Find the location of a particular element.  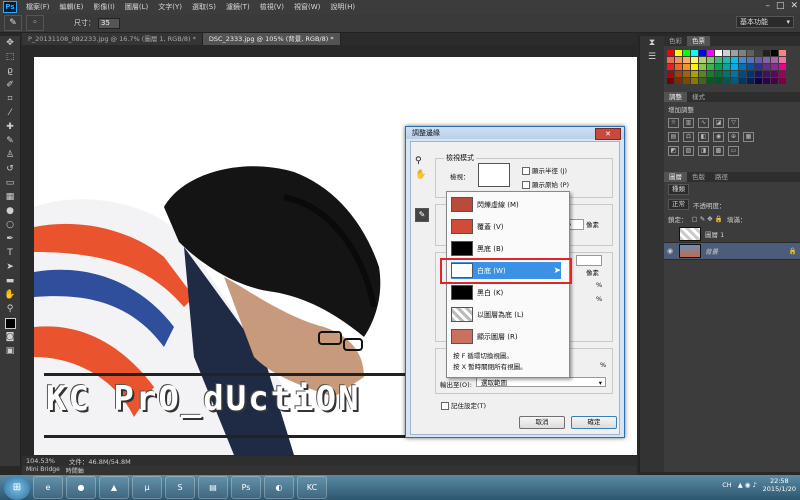

clock: 22:58 2015/1/20 is located at coordinates (779, 485).